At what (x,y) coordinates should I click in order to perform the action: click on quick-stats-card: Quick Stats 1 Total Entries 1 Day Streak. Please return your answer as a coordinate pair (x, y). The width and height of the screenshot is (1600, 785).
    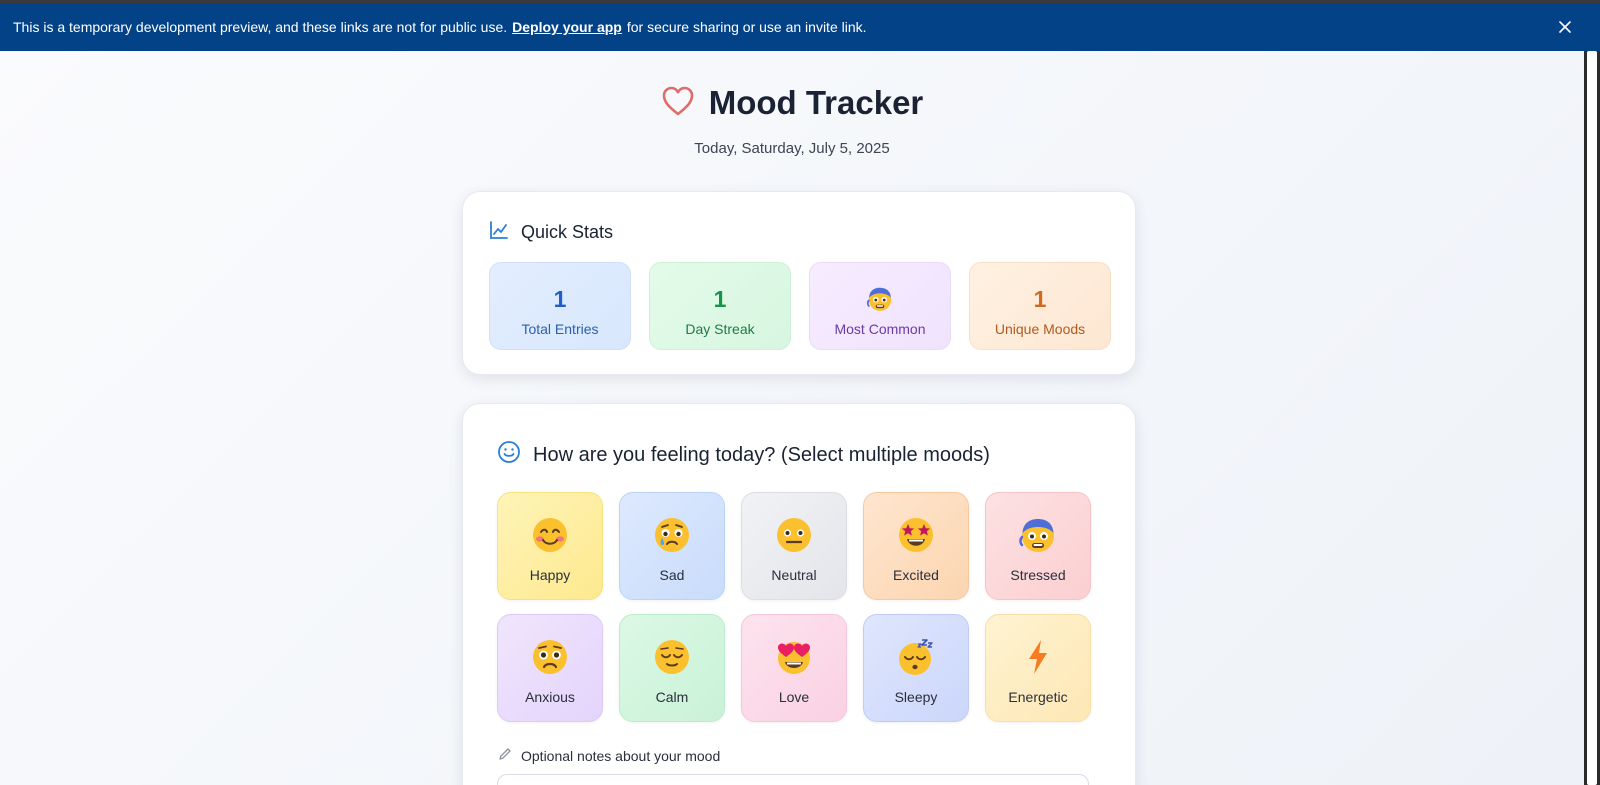
    Looking at the image, I should click on (799, 283).